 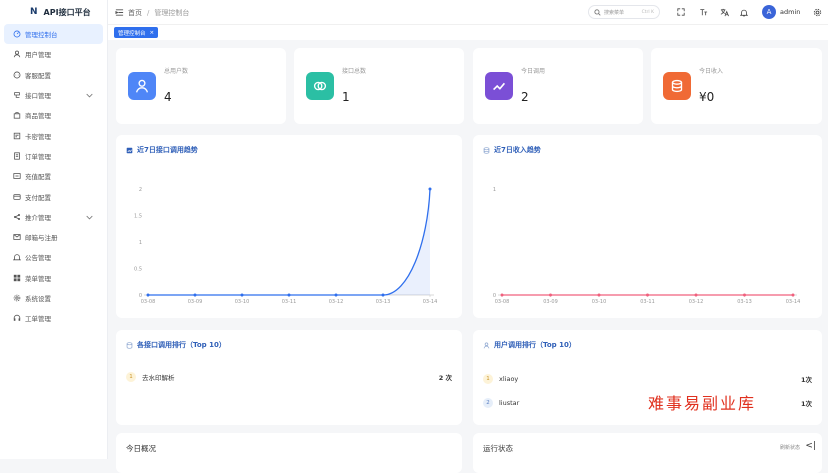 What do you see at coordinates (707, 97) in the screenshot?
I see `stat-value: ¥0` at bounding box center [707, 97].